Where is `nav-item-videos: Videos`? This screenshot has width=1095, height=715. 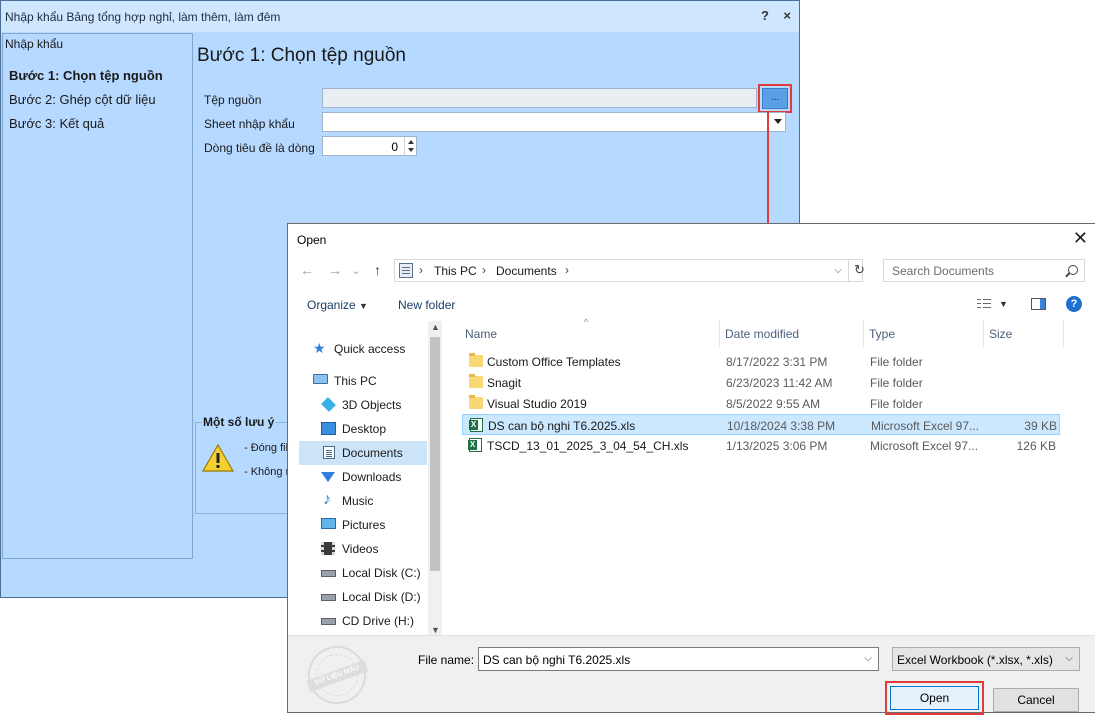 nav-item-videos: Videos is located at coordinates (363, 549).